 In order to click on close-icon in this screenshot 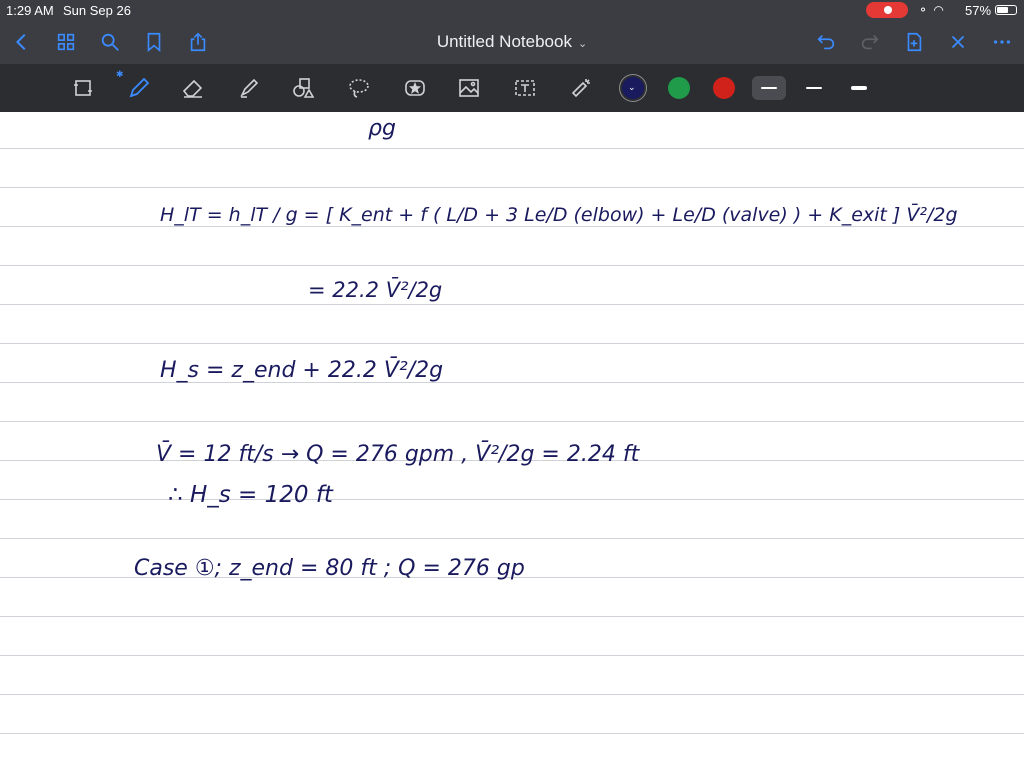, I will do `click(958, 42)`.